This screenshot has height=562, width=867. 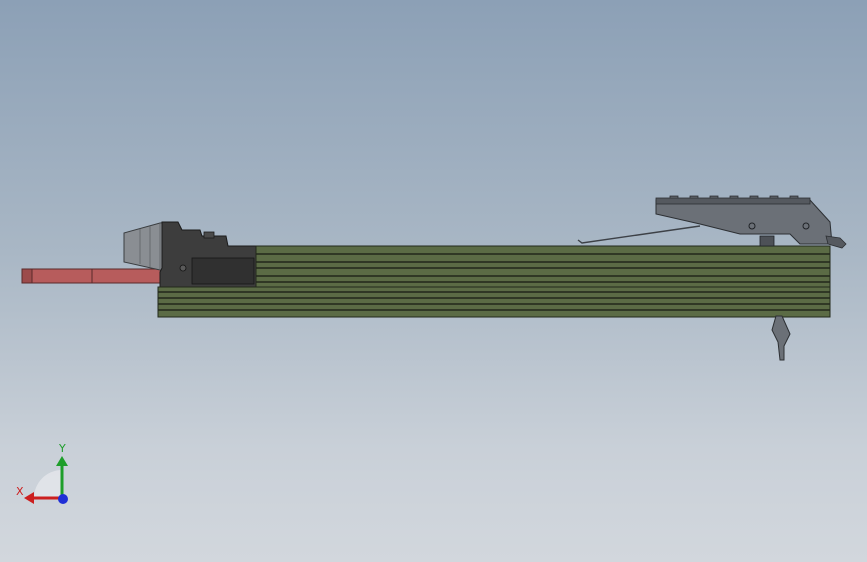 I want to click on spring-wire, so click(x=639, y=234).